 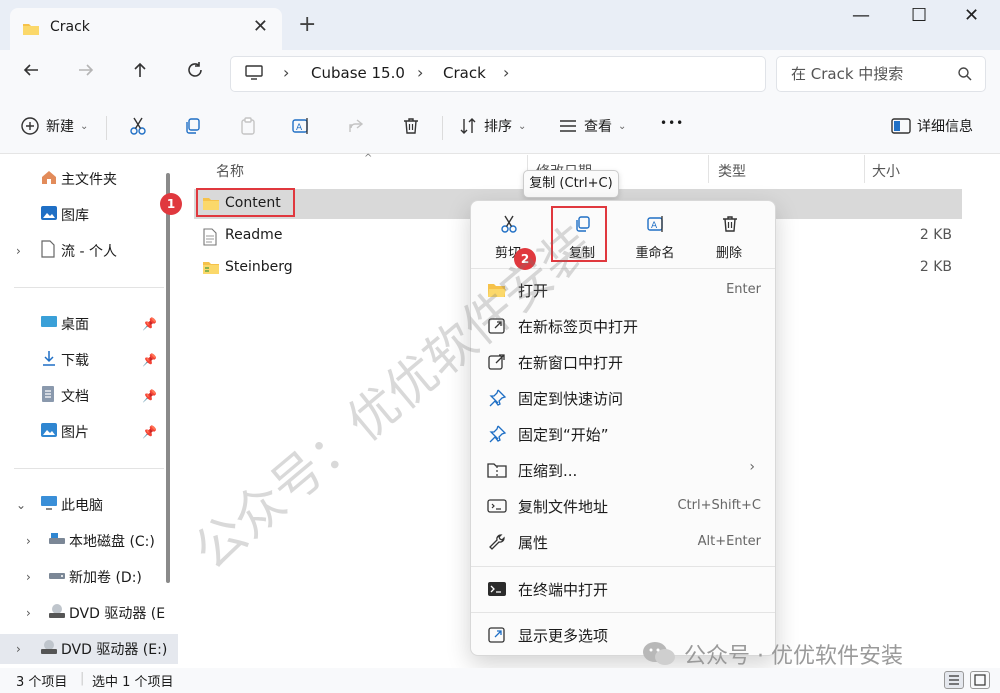 What do you see at coordinates (728, 253) in the screenshot?
I see `quick-action-label: 删除` at bounding box center [728, 253].